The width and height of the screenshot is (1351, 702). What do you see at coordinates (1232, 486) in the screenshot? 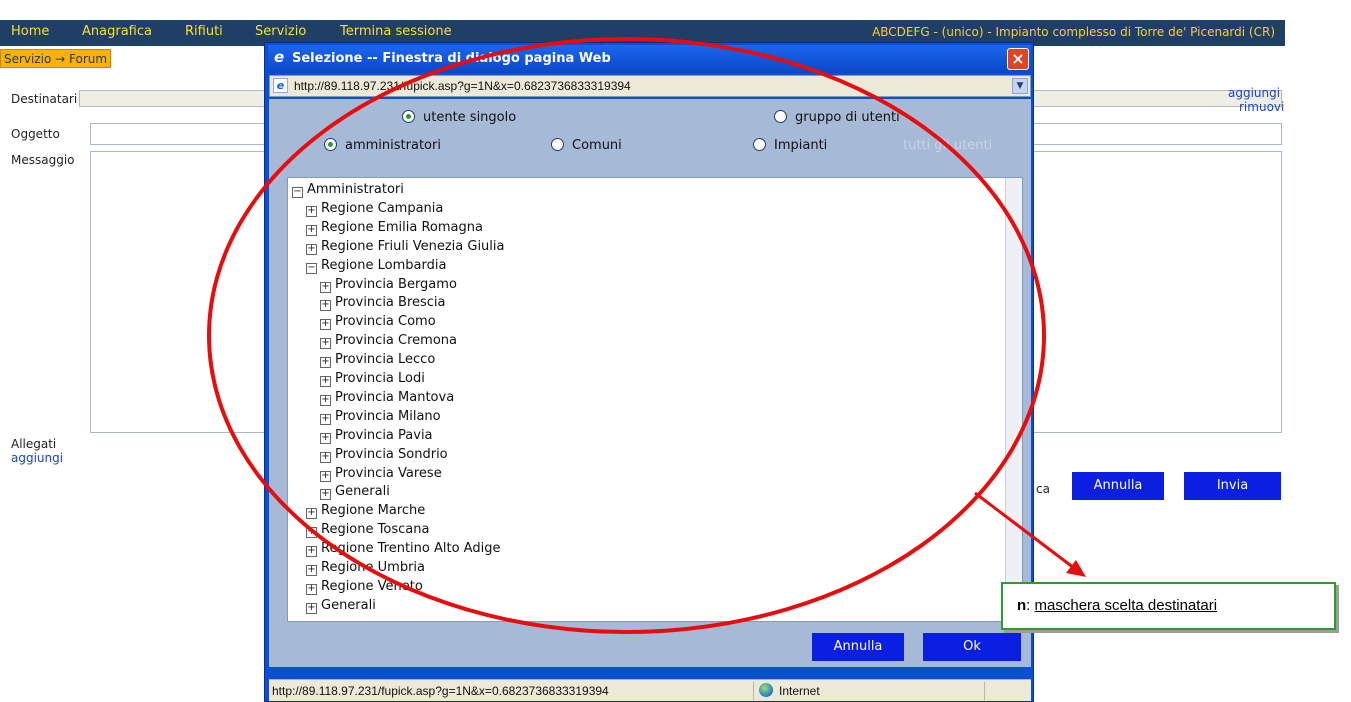
I see `invia-button: Invia` at bounding box center [1232, 486].